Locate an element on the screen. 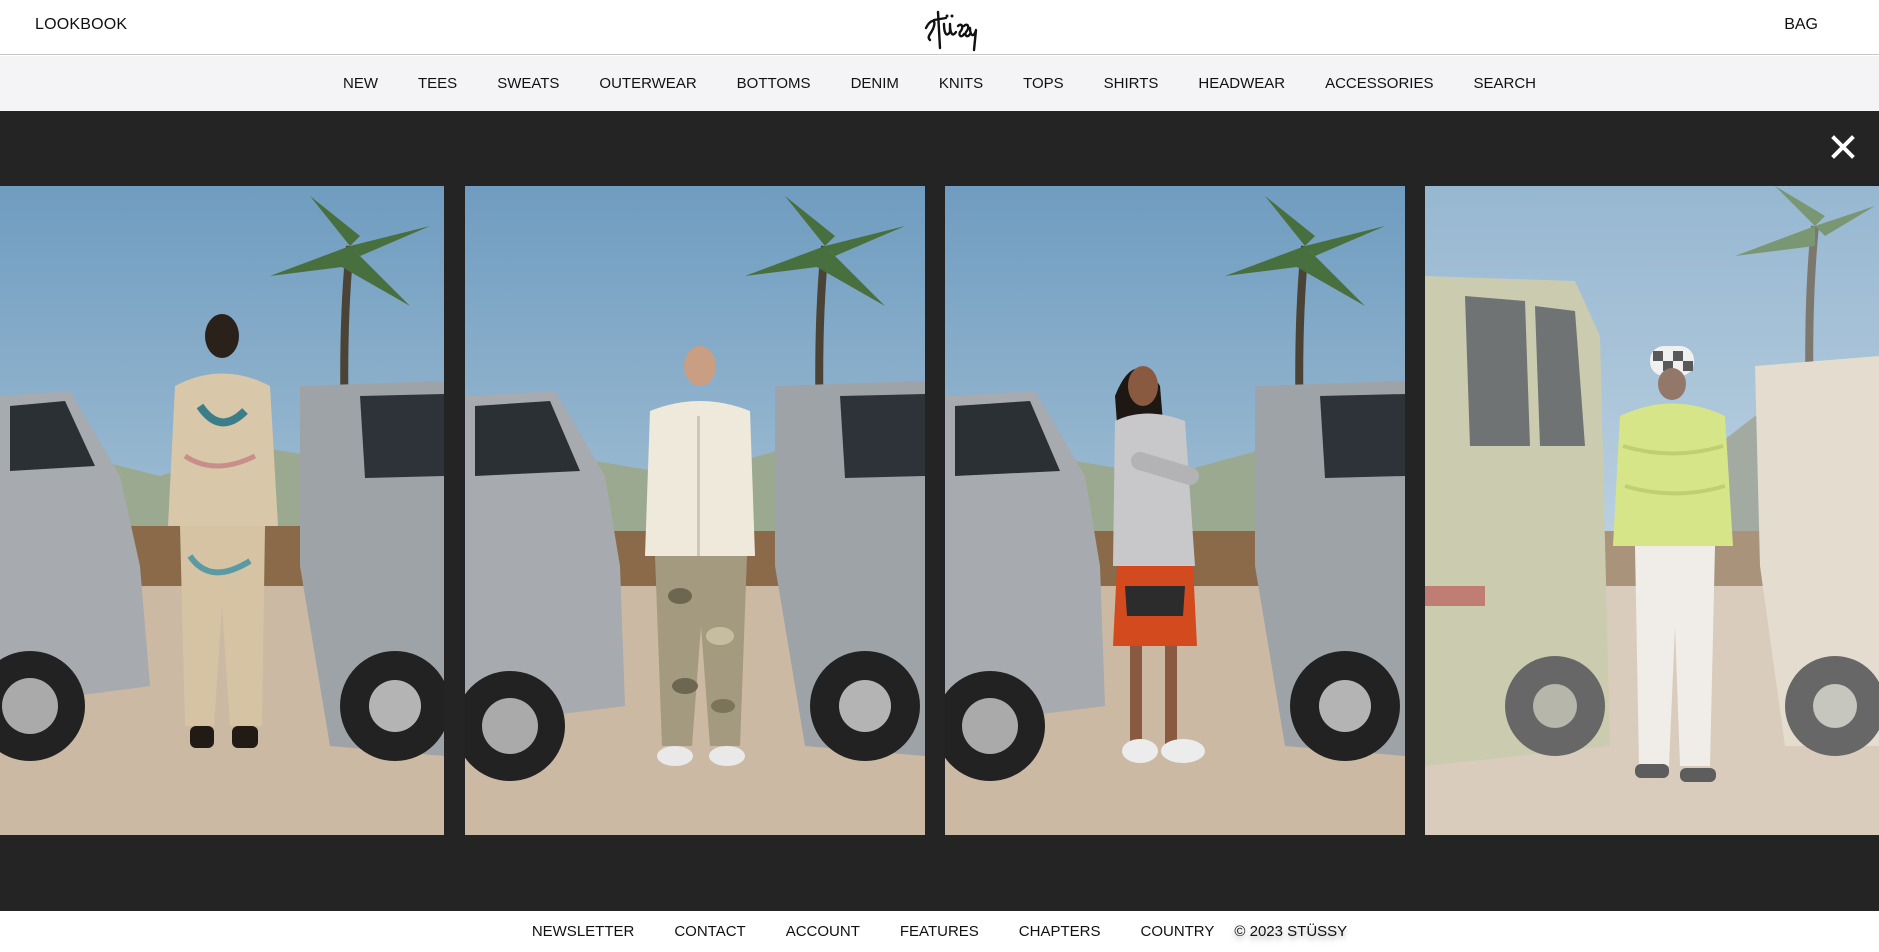  footer-link-features: FEATURES is located at coordinates (939, 931).